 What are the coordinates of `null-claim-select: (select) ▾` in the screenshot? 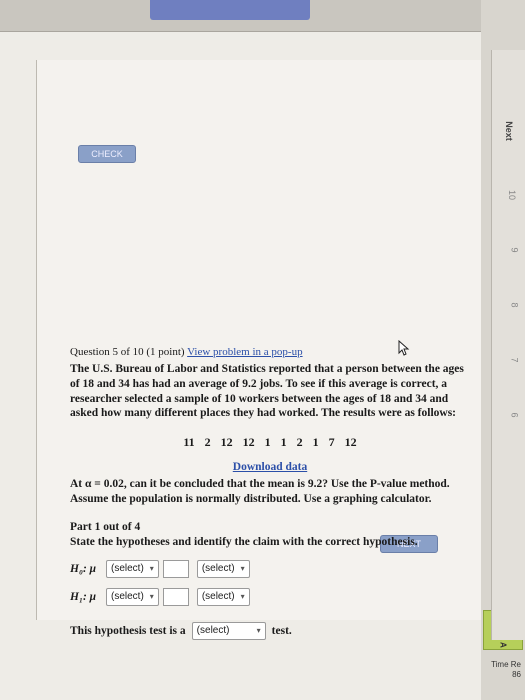 It's located at (223, 568).